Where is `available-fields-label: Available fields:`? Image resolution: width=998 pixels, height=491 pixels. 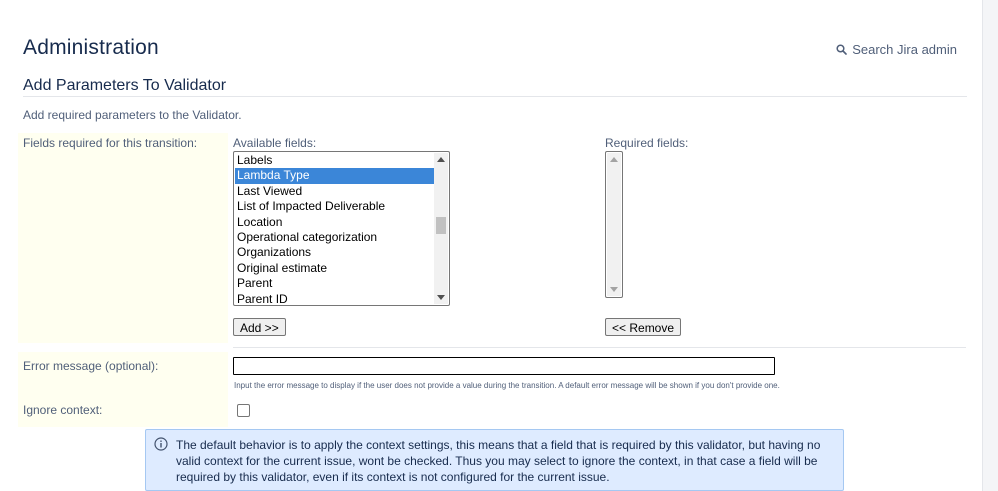
available-fields-label: Available fields: is located at coordinates (275, 143).